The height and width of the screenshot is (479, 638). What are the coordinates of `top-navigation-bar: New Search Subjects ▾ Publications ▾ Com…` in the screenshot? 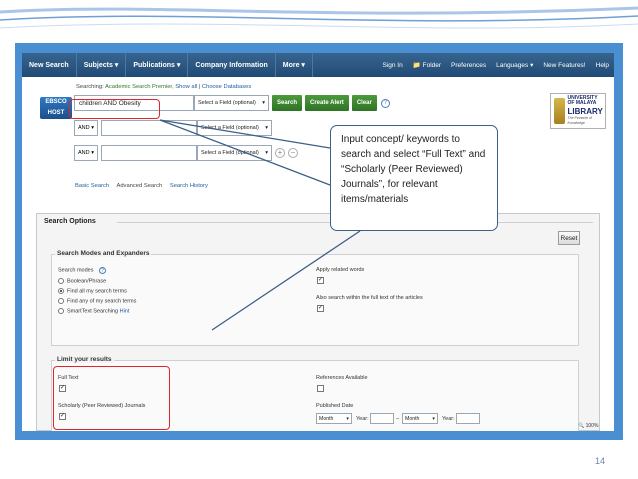 It's located at (318, 65).